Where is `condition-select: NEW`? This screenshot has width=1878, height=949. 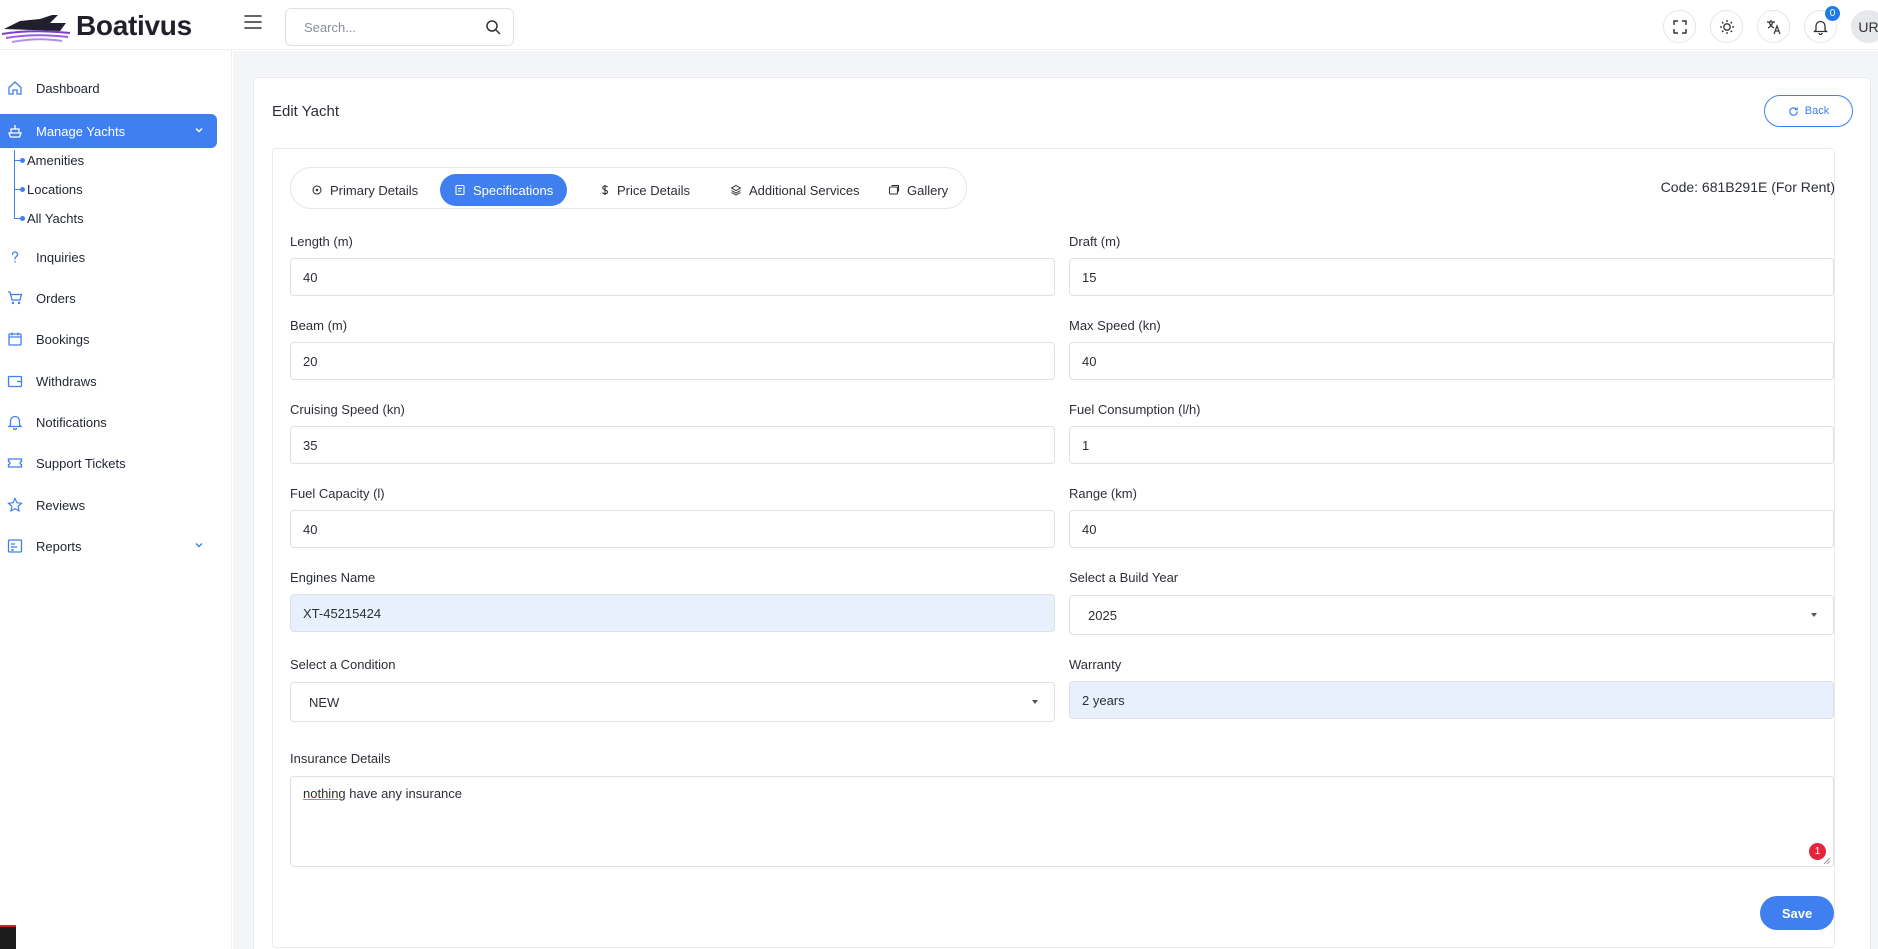
condition-select: NEW is located at coordinates (672, 702).